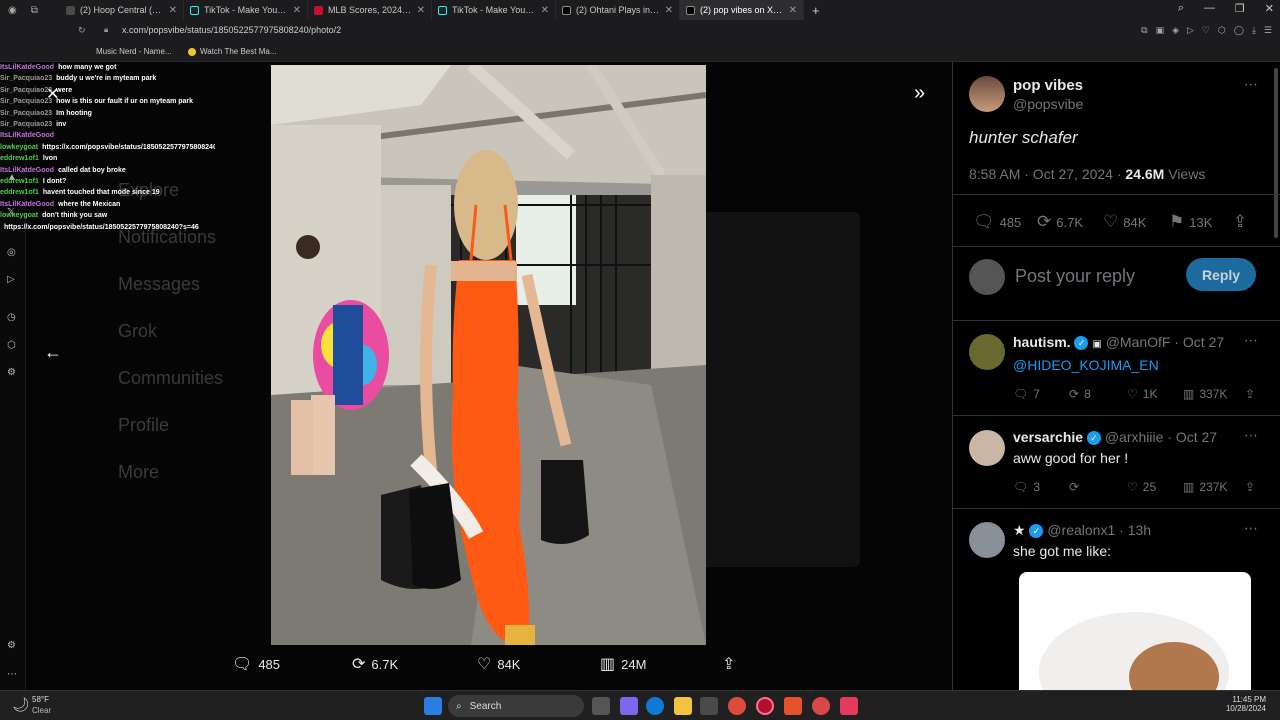 Image resolution: width=1280 pixels, height=720 pixels. What do you see at coordinates (1099, 530) in the screenshot?
I see `reply-handle: @realonx1 · 13h` at bounding box center [1099, 530].